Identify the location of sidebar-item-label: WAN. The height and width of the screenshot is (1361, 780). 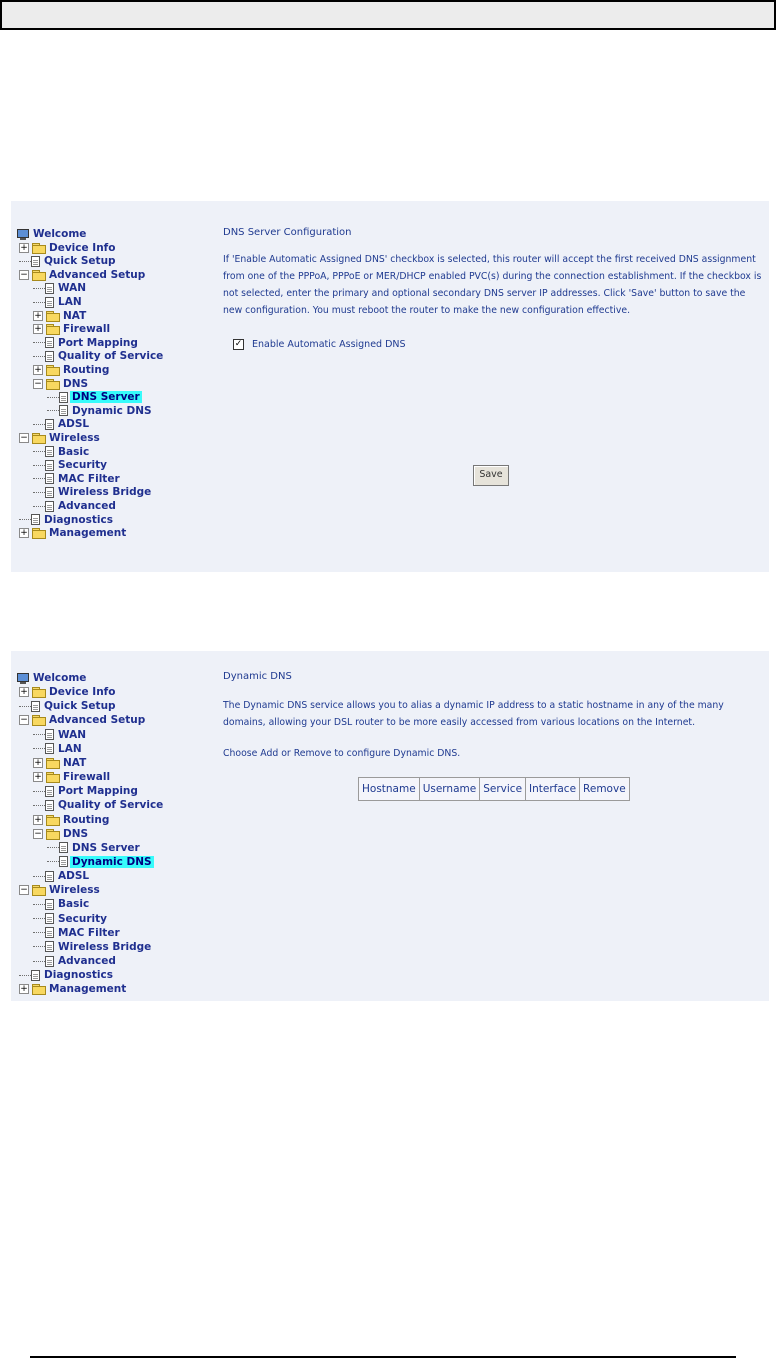
(72, 288).